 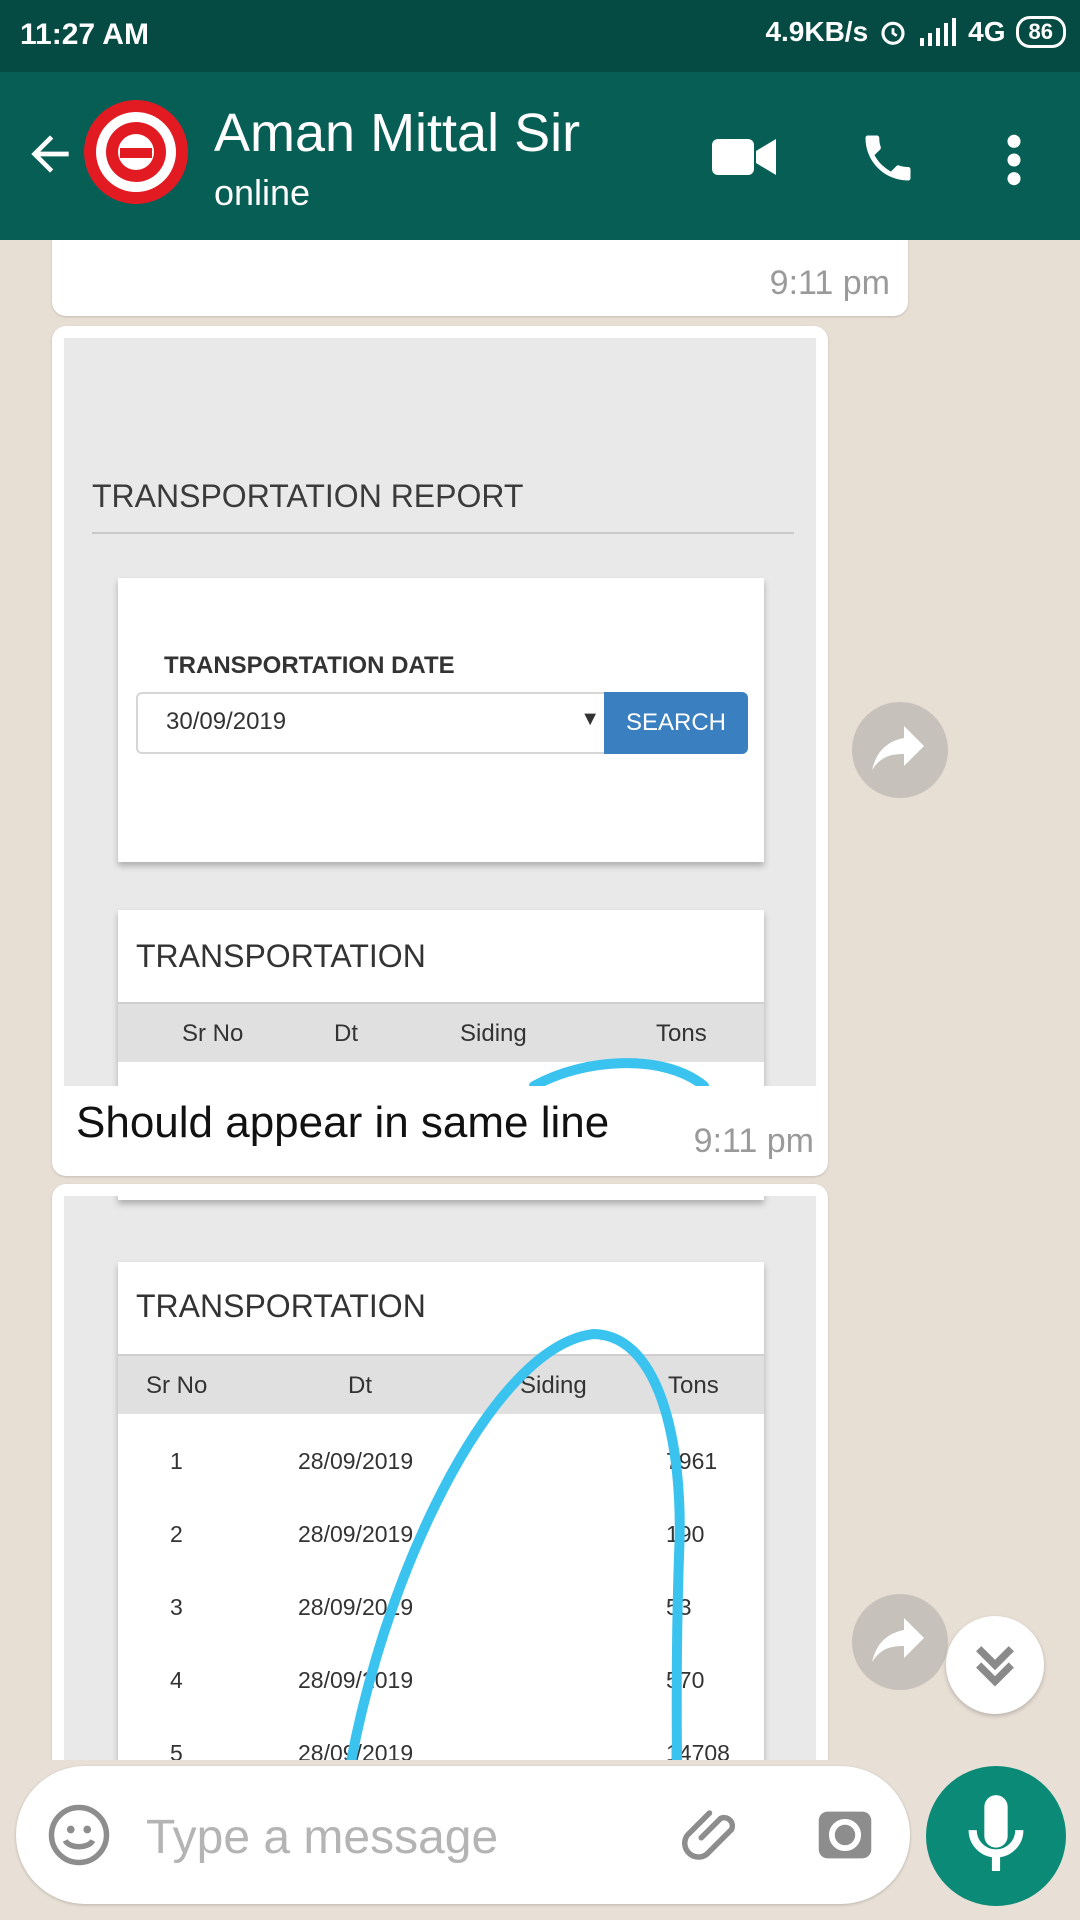 I want to click on battery-indicator: 86, so click(x=1040, y=32).